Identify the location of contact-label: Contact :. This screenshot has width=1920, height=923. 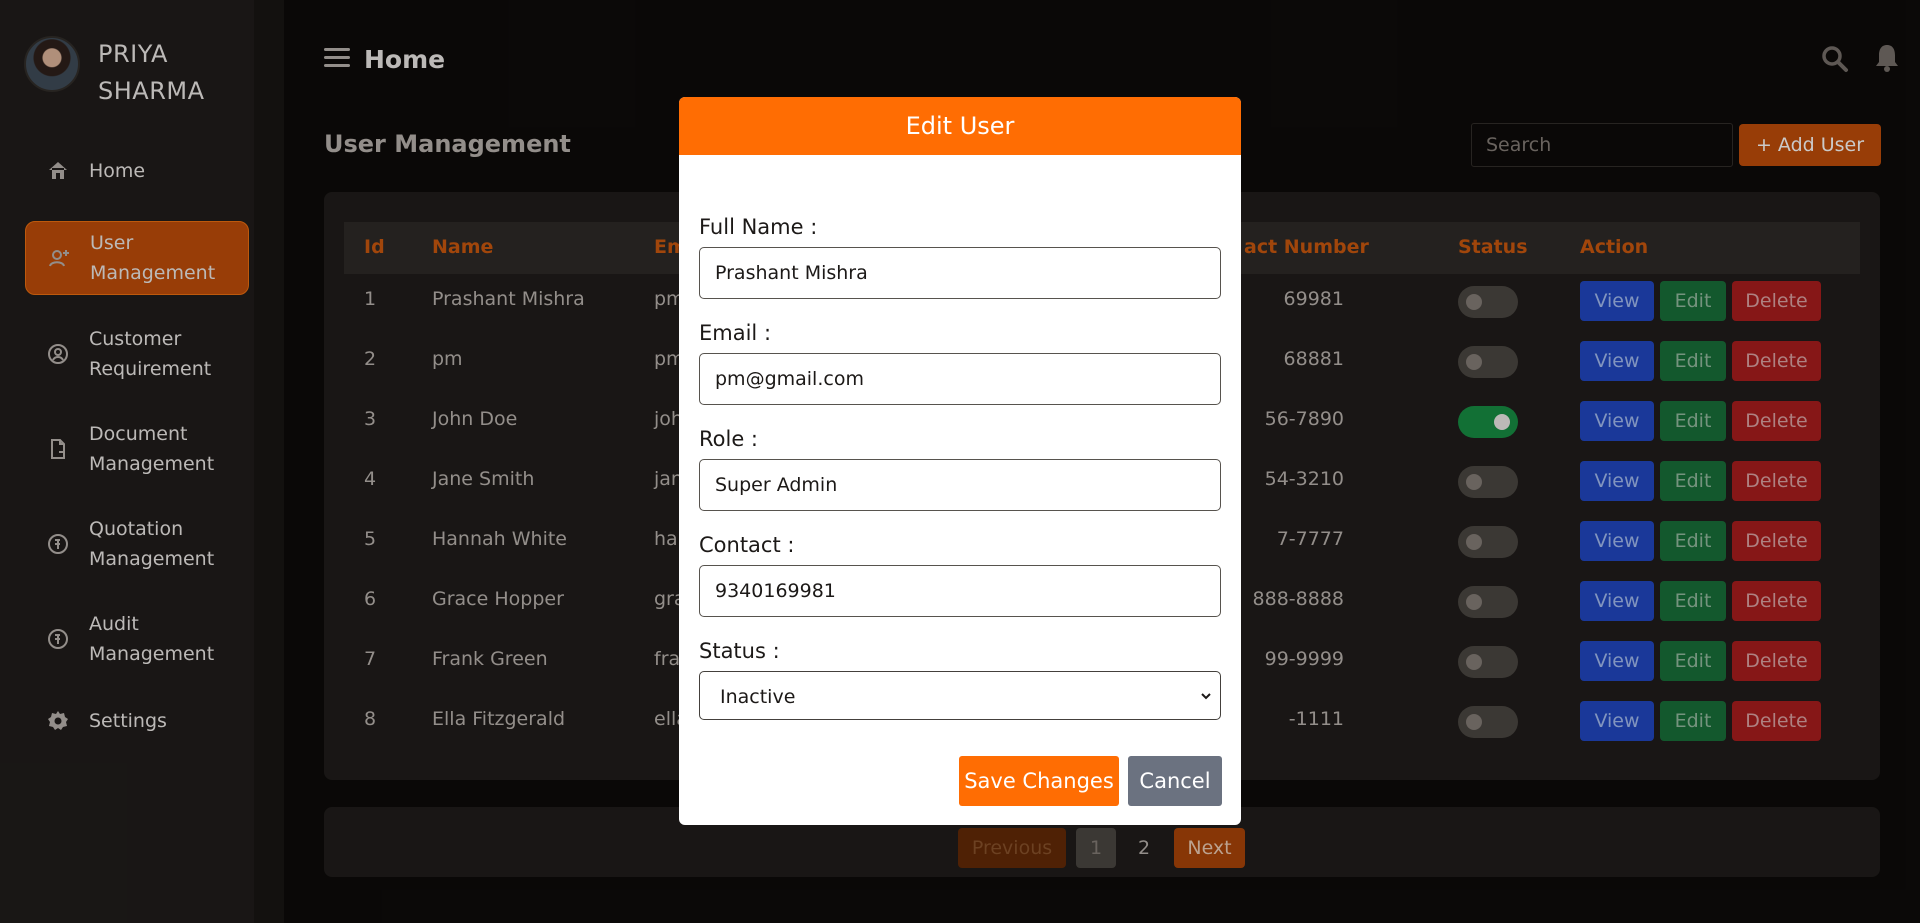
(747, 545).